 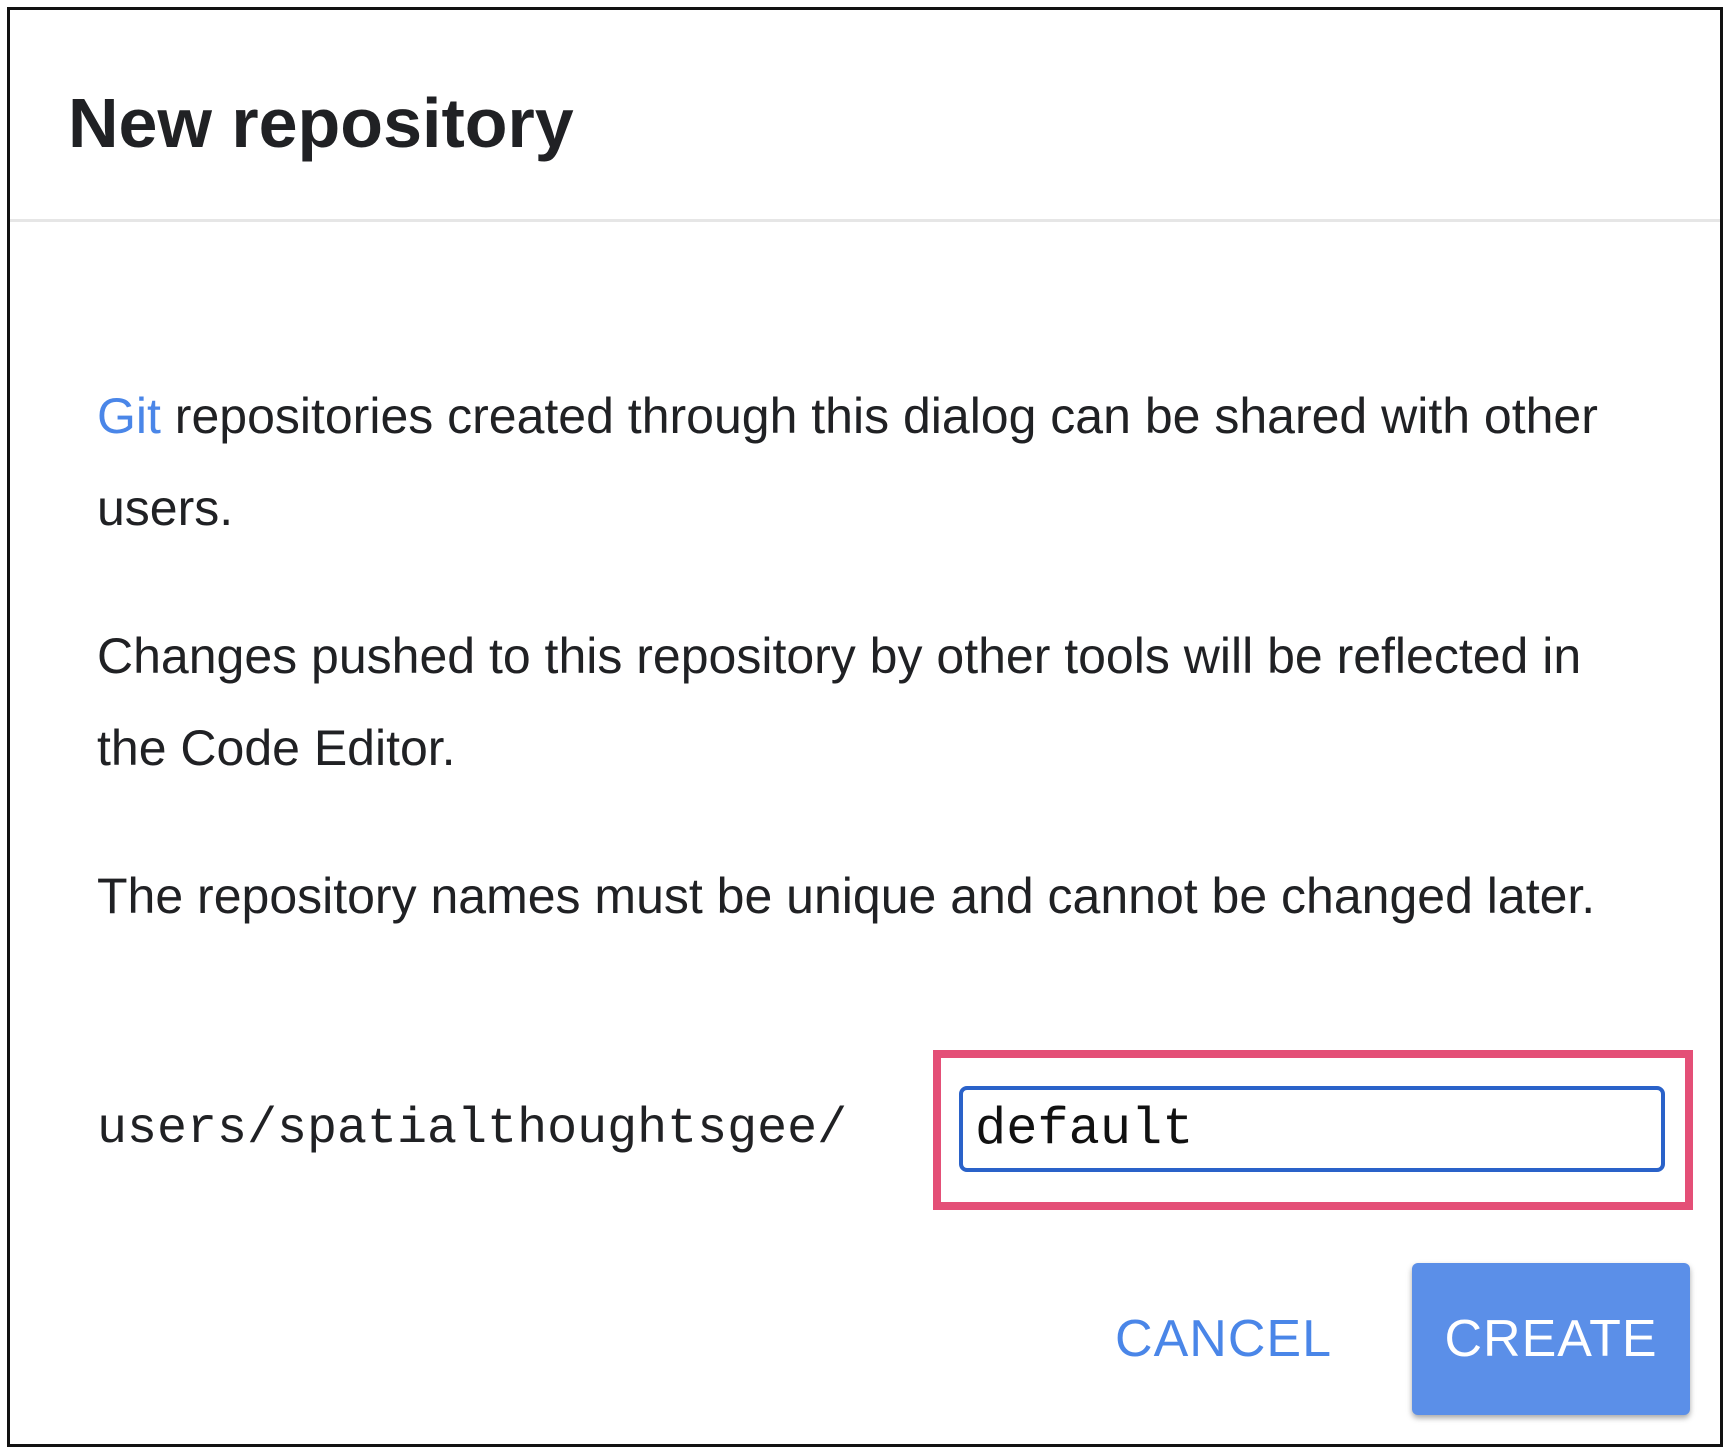 What do you see at coordinates (321, 123) in the screenshot?
I see `dialog-title: New repository` at bounding box center [321, 123].